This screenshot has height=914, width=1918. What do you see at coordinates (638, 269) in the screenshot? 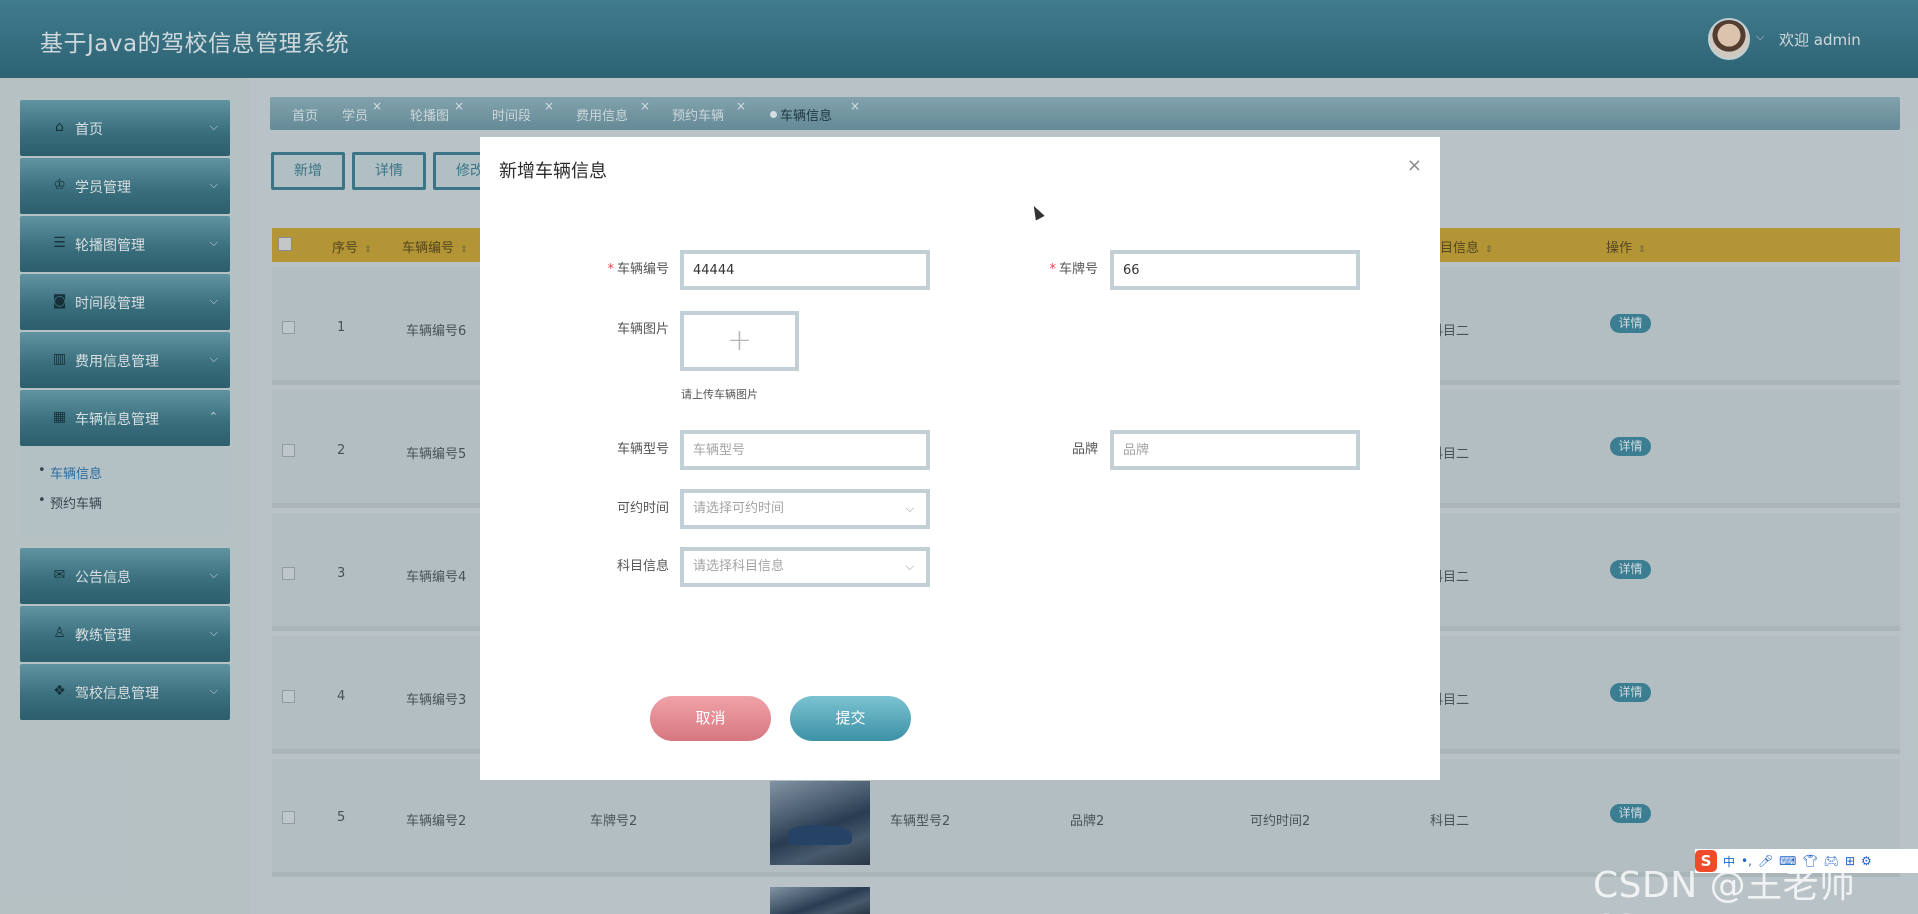
I see `vehicle-code-label: * 车辆编号` at bounding box center [638, 269].